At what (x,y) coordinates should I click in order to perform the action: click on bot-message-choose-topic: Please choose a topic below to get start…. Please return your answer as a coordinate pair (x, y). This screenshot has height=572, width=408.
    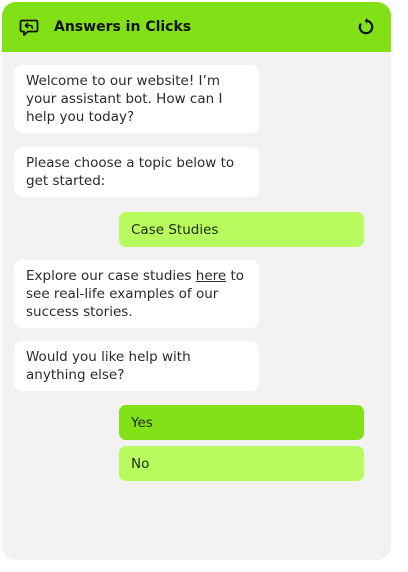
    Looking at the image, I should click on (136, 172).